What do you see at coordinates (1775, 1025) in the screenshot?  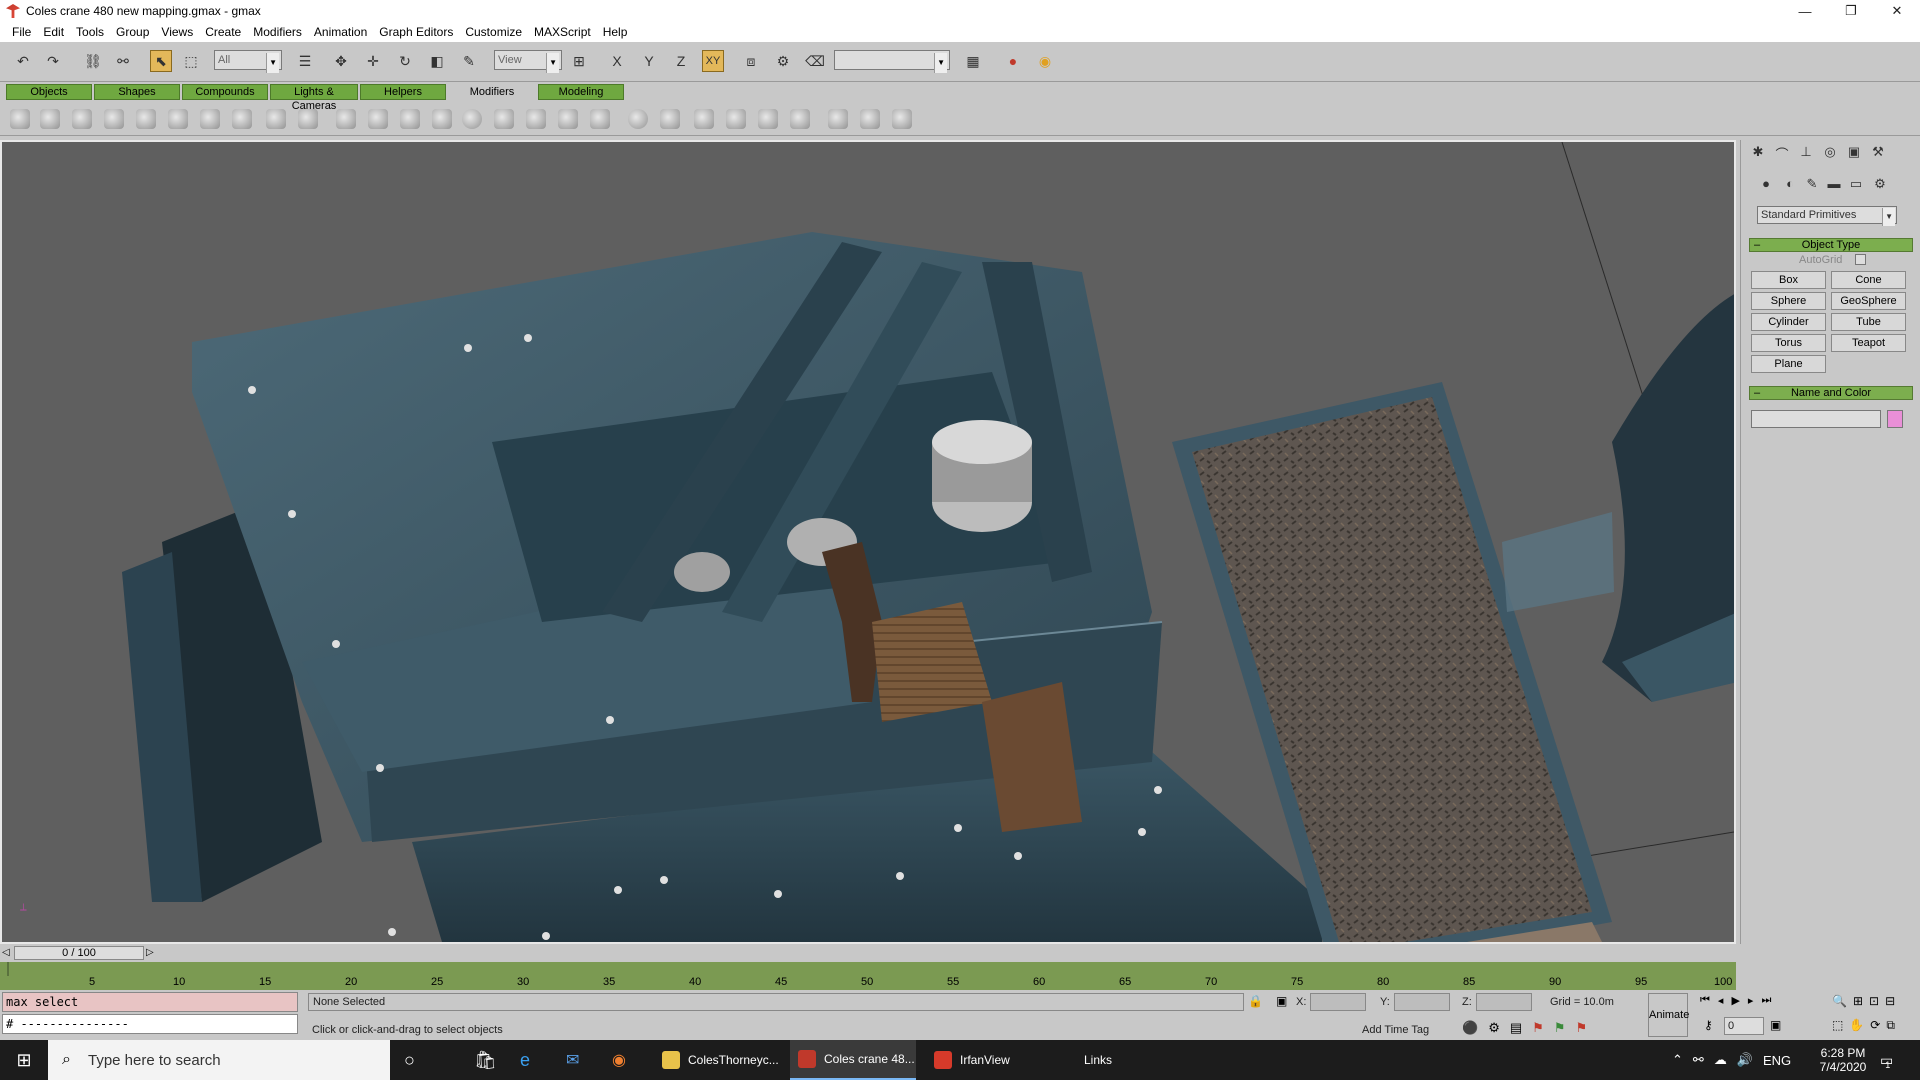 I see `time-config-icon: ▣` at bounding box center [1775, 1025].